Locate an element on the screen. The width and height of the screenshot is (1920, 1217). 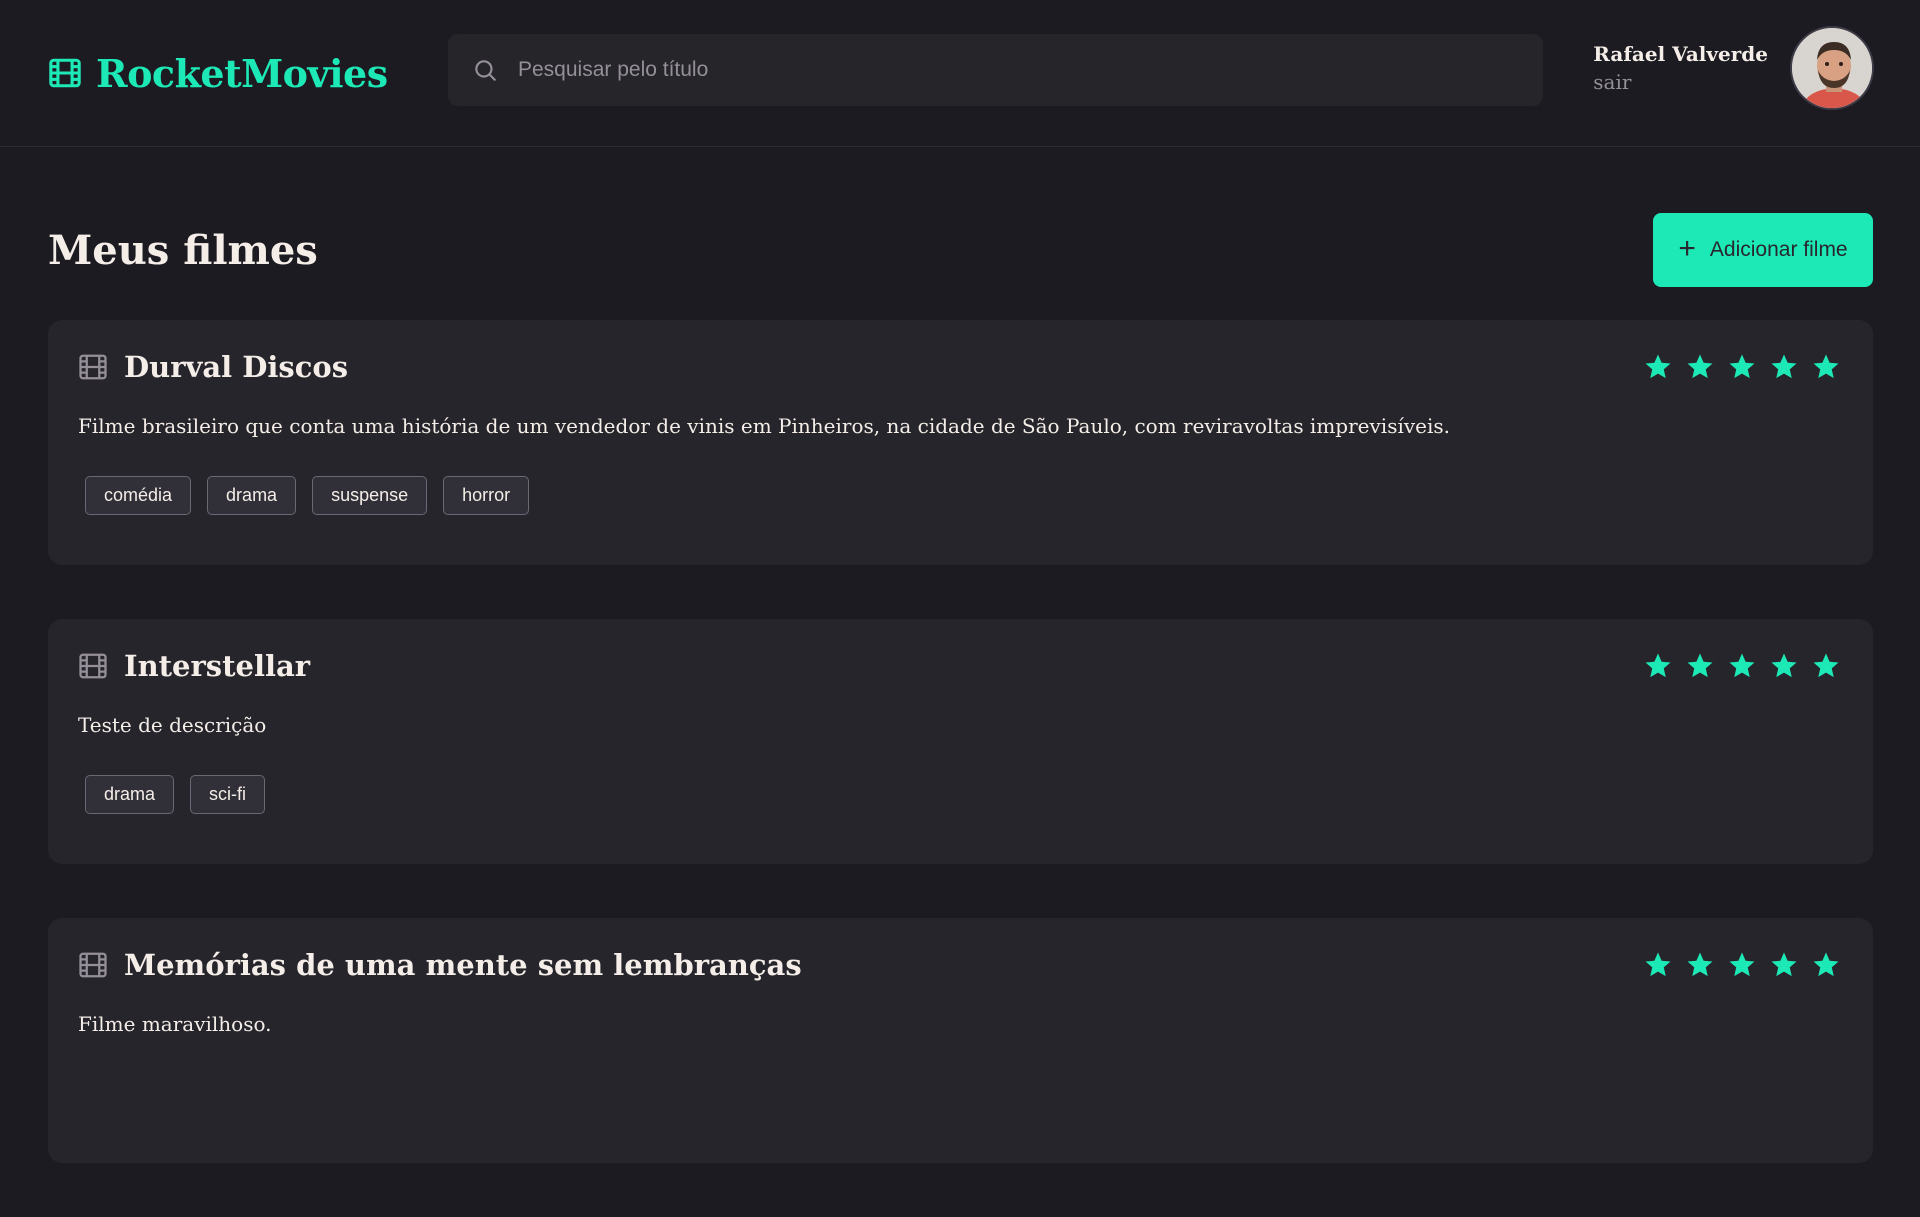
movie-title: Memórias de uma mente sem lembranças is located at coordinates (463, 965).